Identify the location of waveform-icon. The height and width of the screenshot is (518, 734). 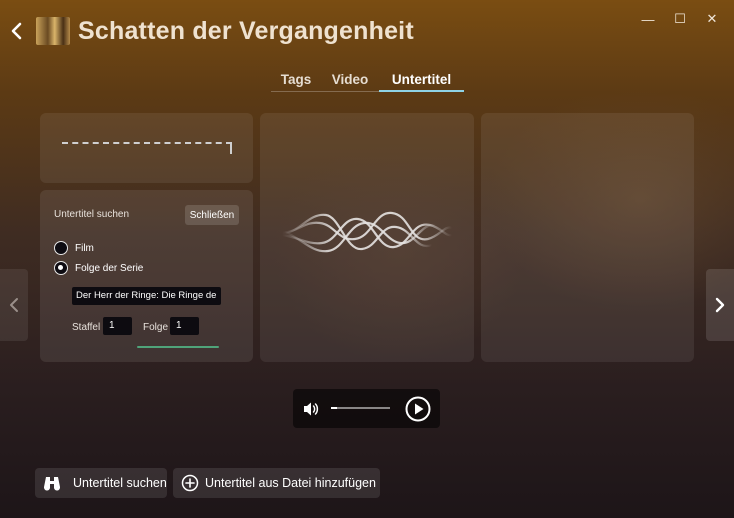
(367, 232).